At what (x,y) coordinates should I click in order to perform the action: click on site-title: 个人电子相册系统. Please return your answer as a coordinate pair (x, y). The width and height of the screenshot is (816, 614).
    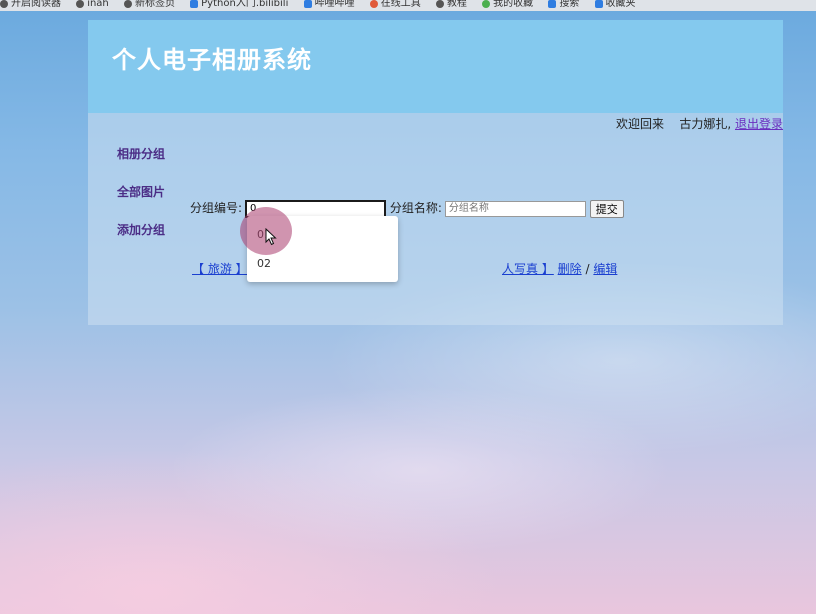
    Looking at the image, I should click on (212, 60).